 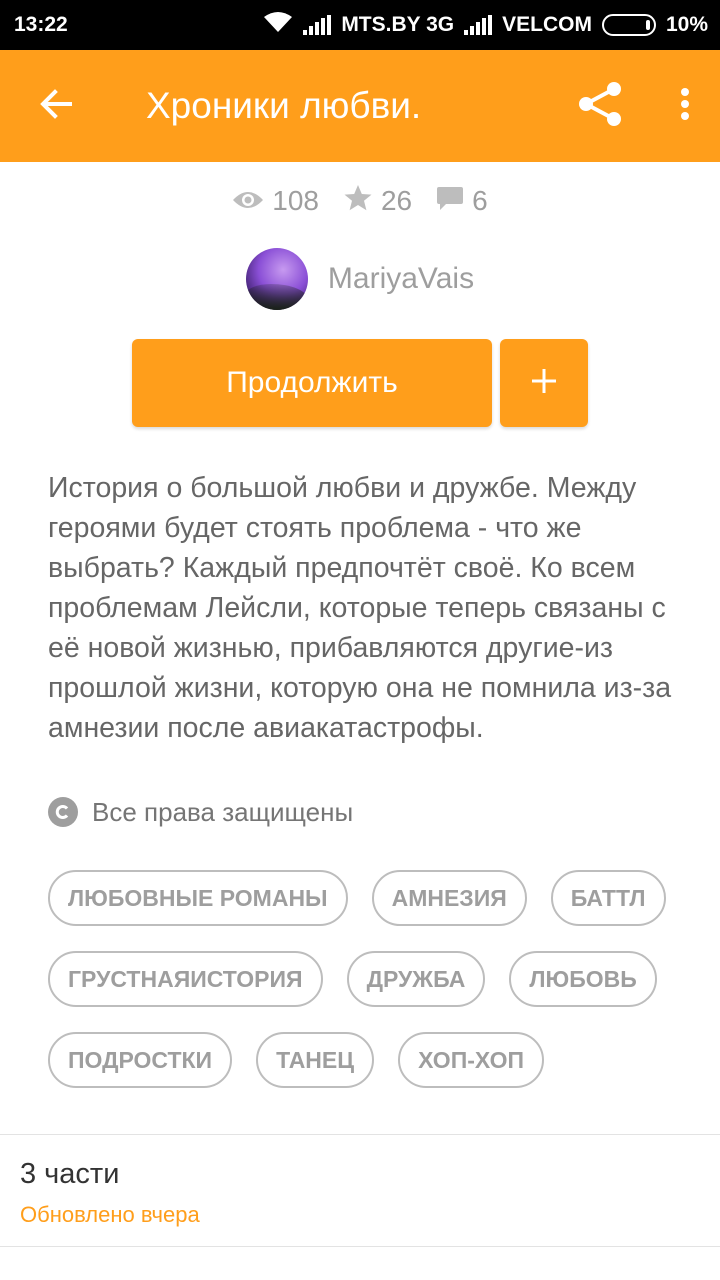 I want to click on parts-count: 3 части, so click(x=69, y=1174).